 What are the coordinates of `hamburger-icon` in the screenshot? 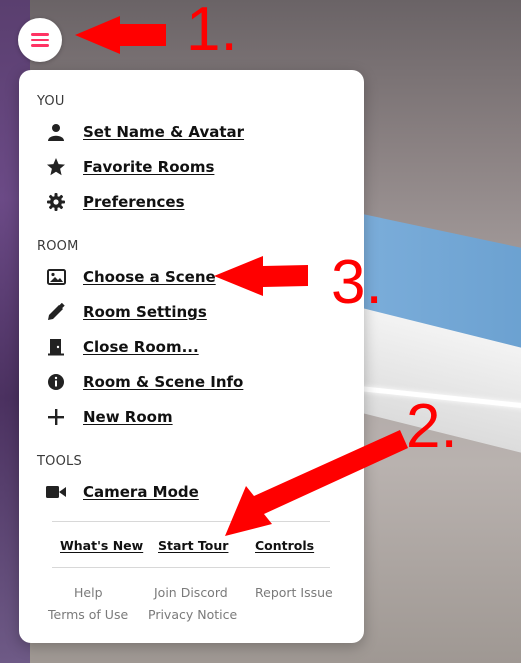 It's located at (40, 40).